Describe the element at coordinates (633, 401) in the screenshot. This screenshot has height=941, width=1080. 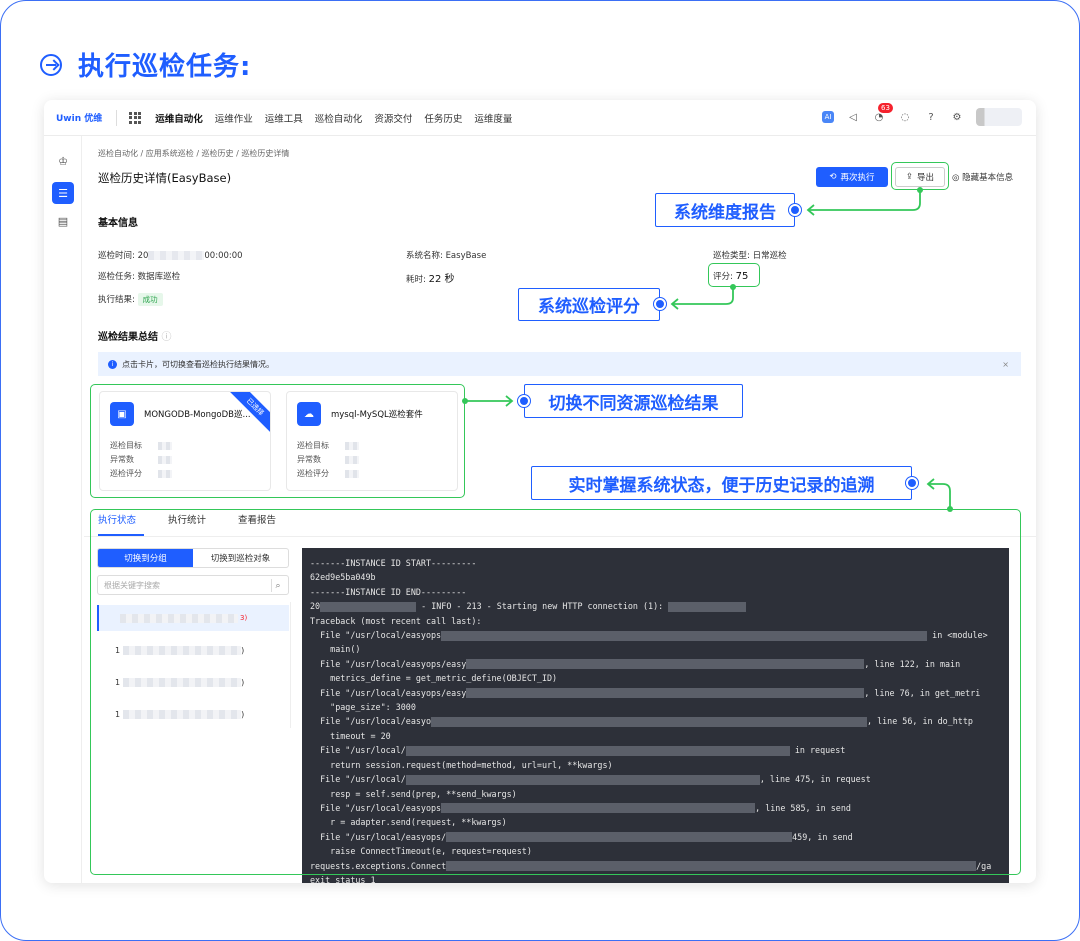
I see `callout-switch-resources: 切换不同资源巡检结果` at that location.